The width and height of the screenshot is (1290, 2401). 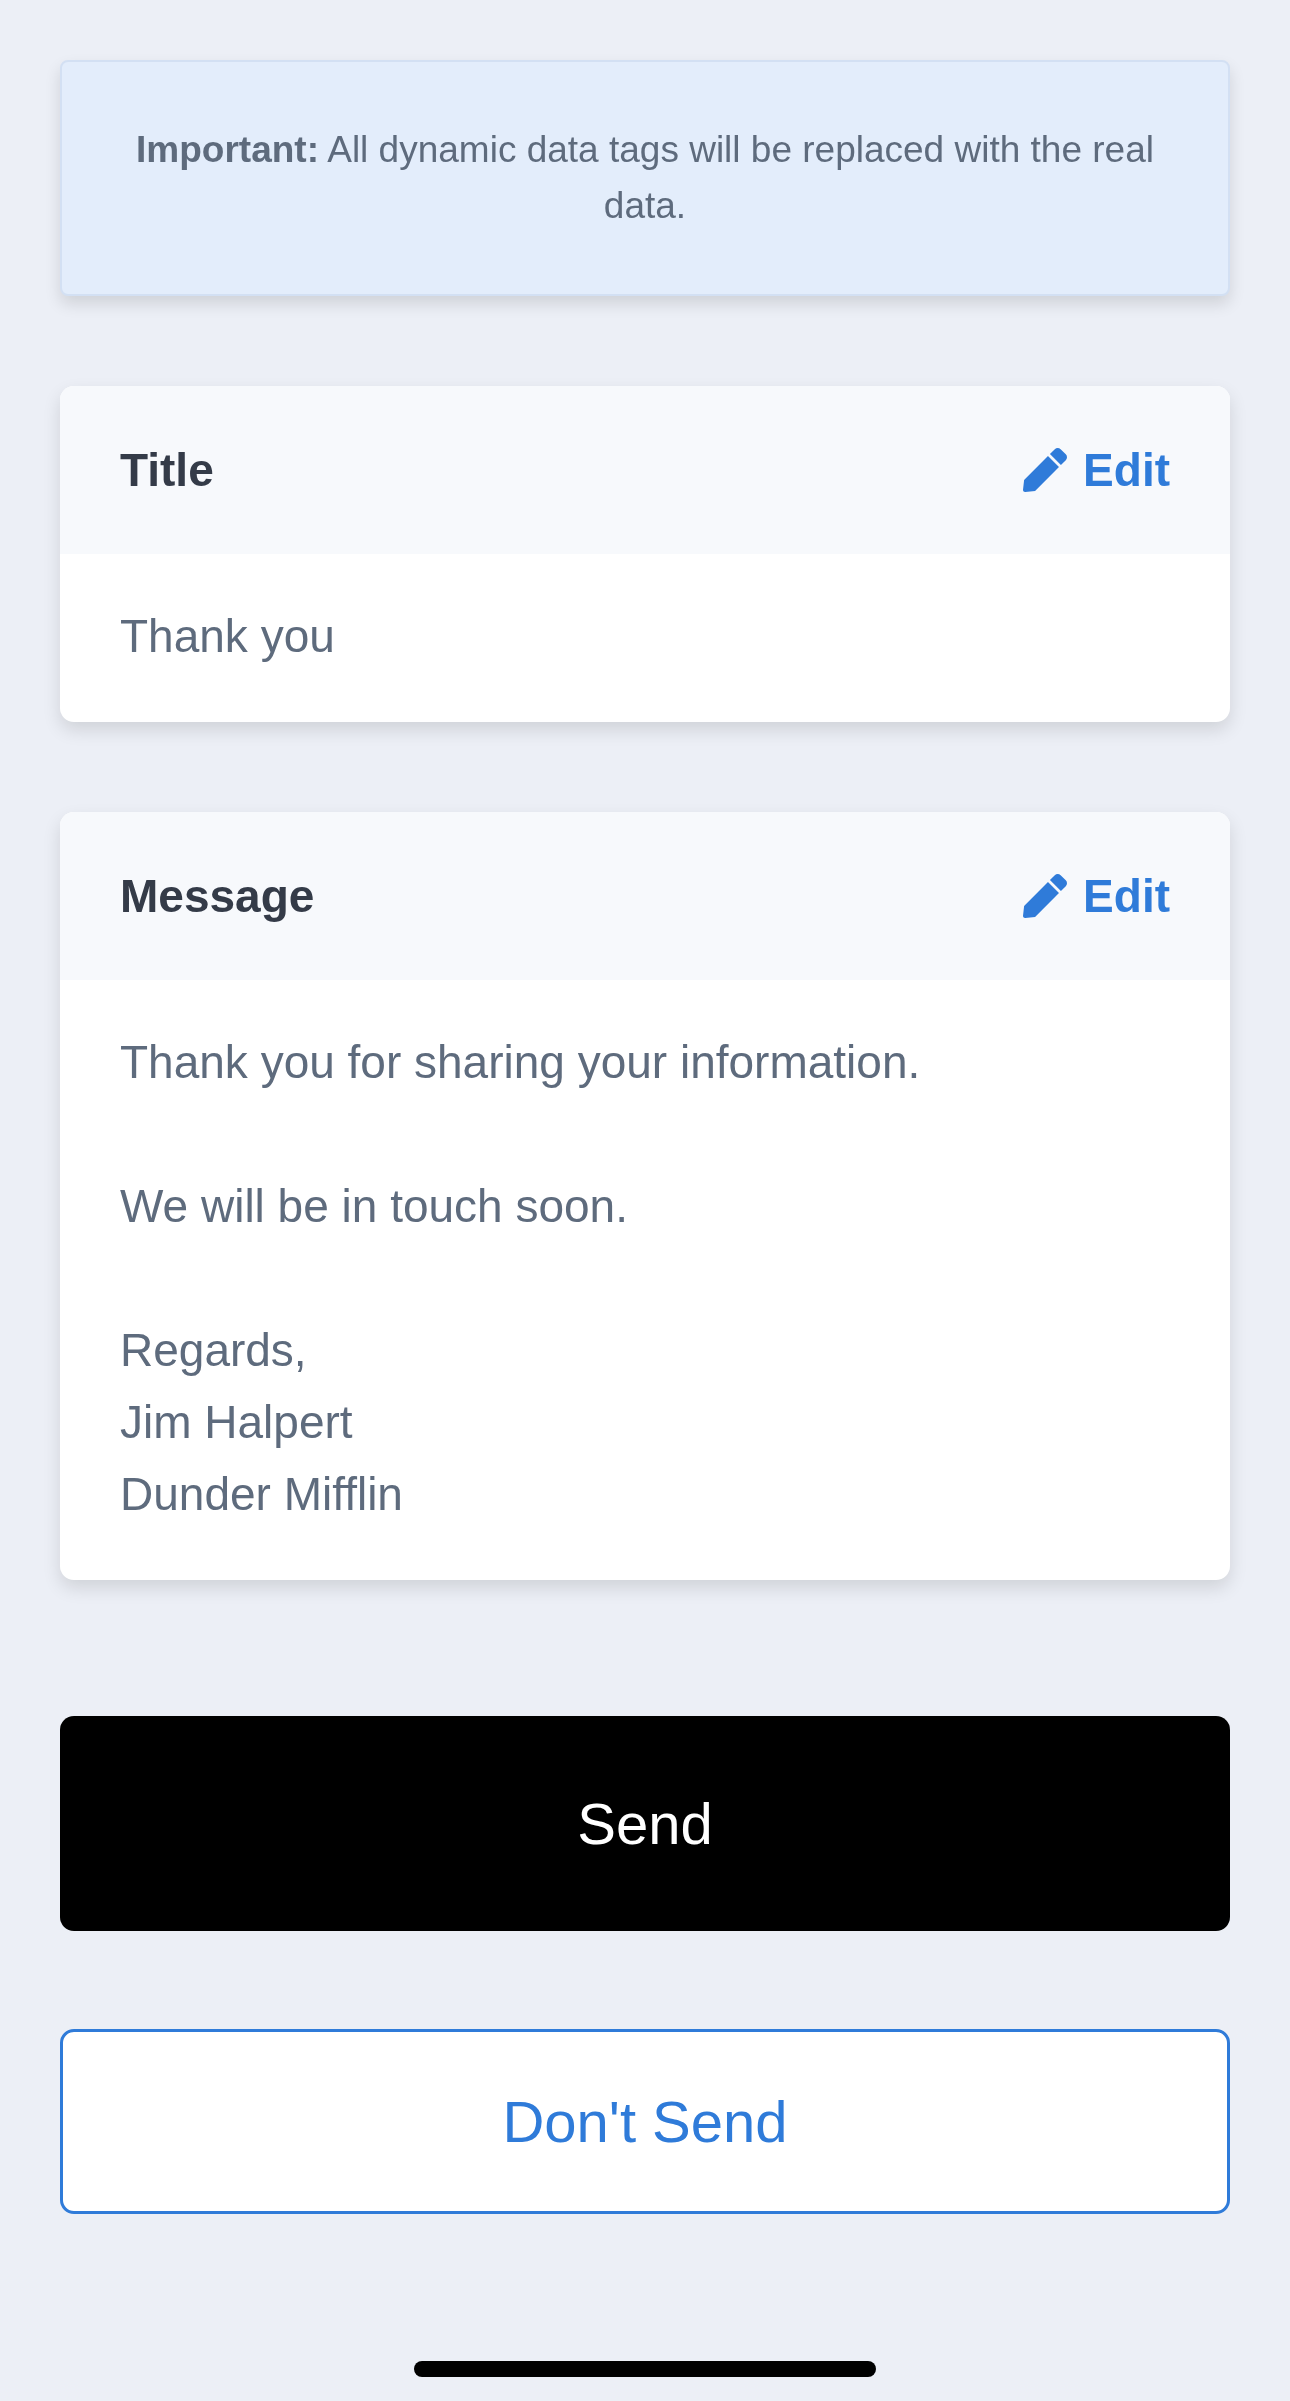 What do you see at coordinates (262, 1422) in the screenshot?
I see `card-body-text: Regards, Jim Halpert Dunder Mifflin` at bounding box center [262, 1422].